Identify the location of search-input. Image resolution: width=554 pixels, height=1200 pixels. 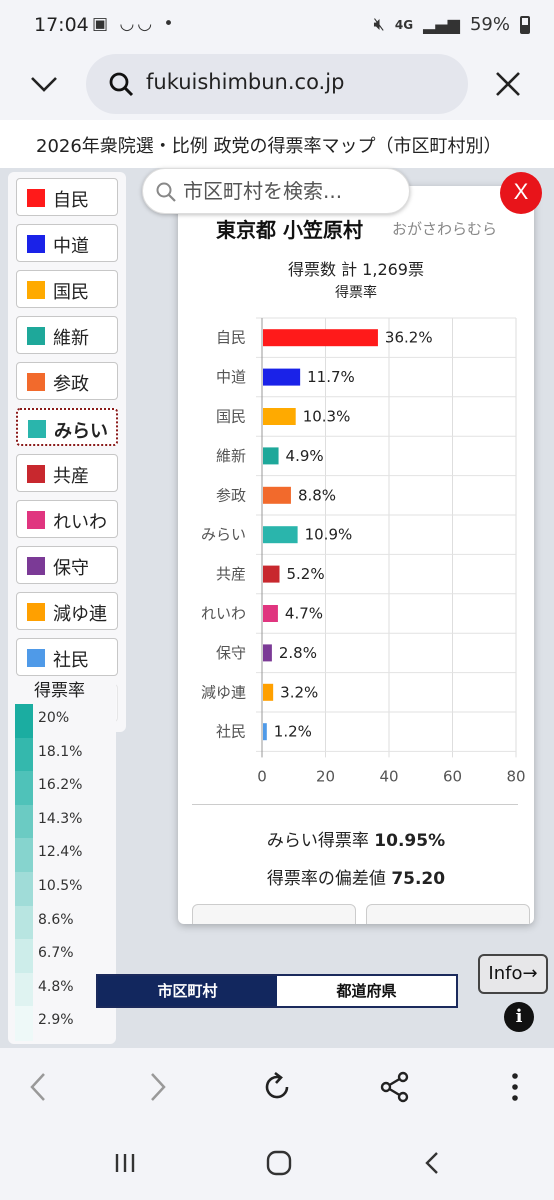
(292, 191).